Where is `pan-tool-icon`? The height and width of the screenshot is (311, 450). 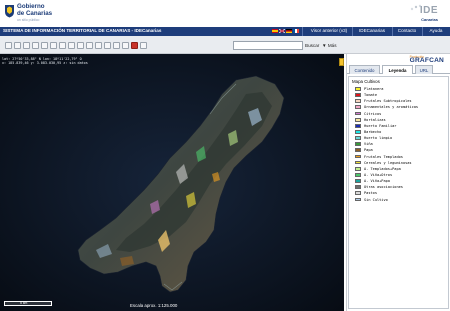
pan-tool-icon is located at coordinates (35, 45).